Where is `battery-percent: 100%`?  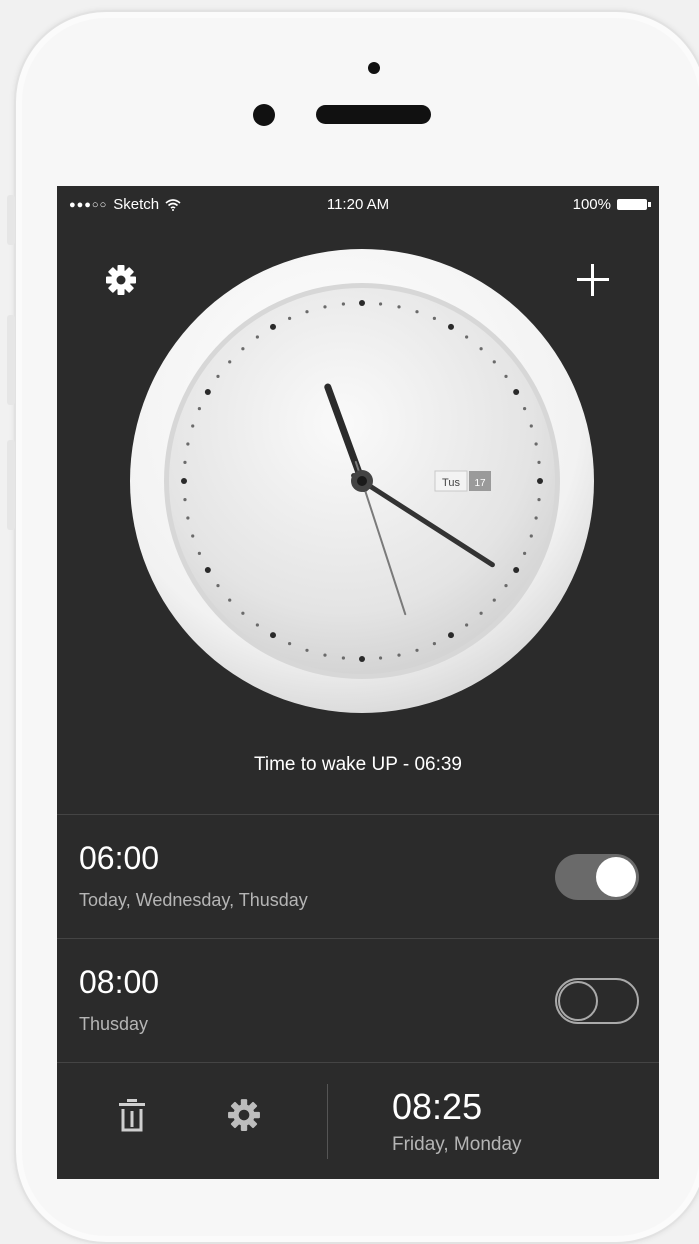 battery-percent: 100% is located at coordinates (591, 204).